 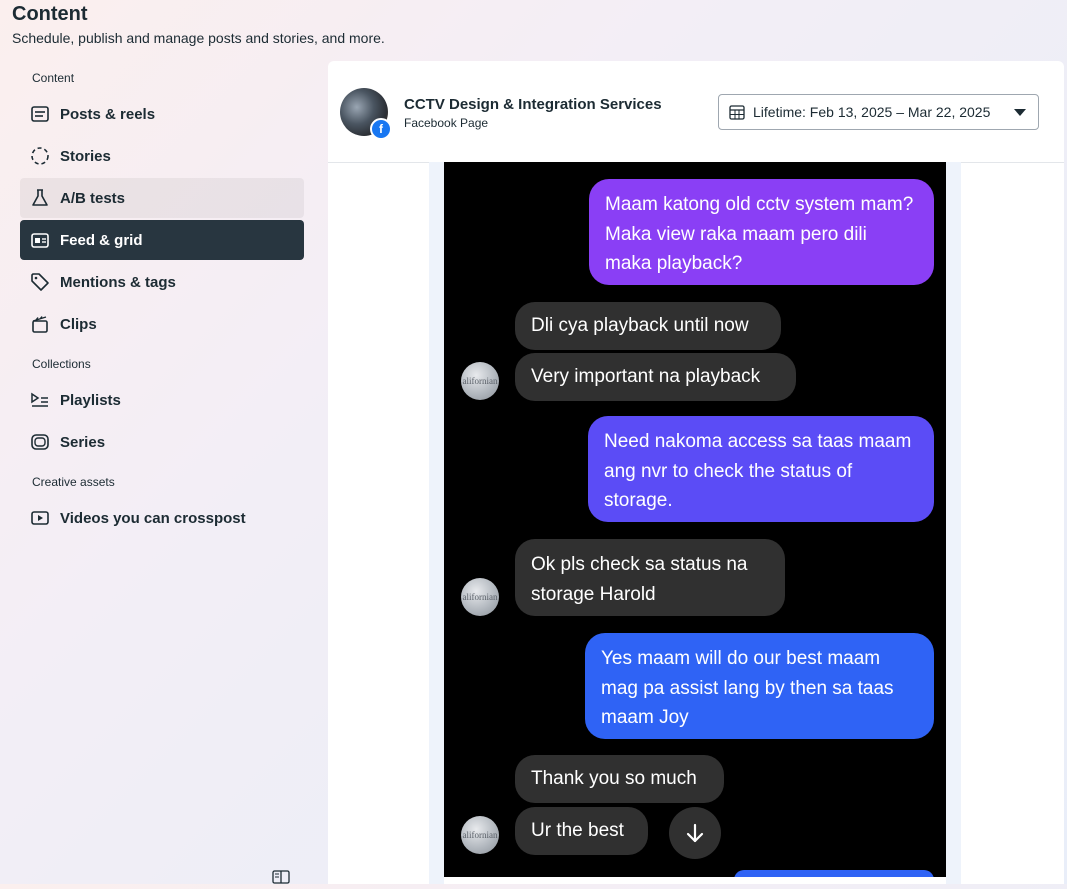 I want to click on clapper-icon, so click(x=40, y=324).